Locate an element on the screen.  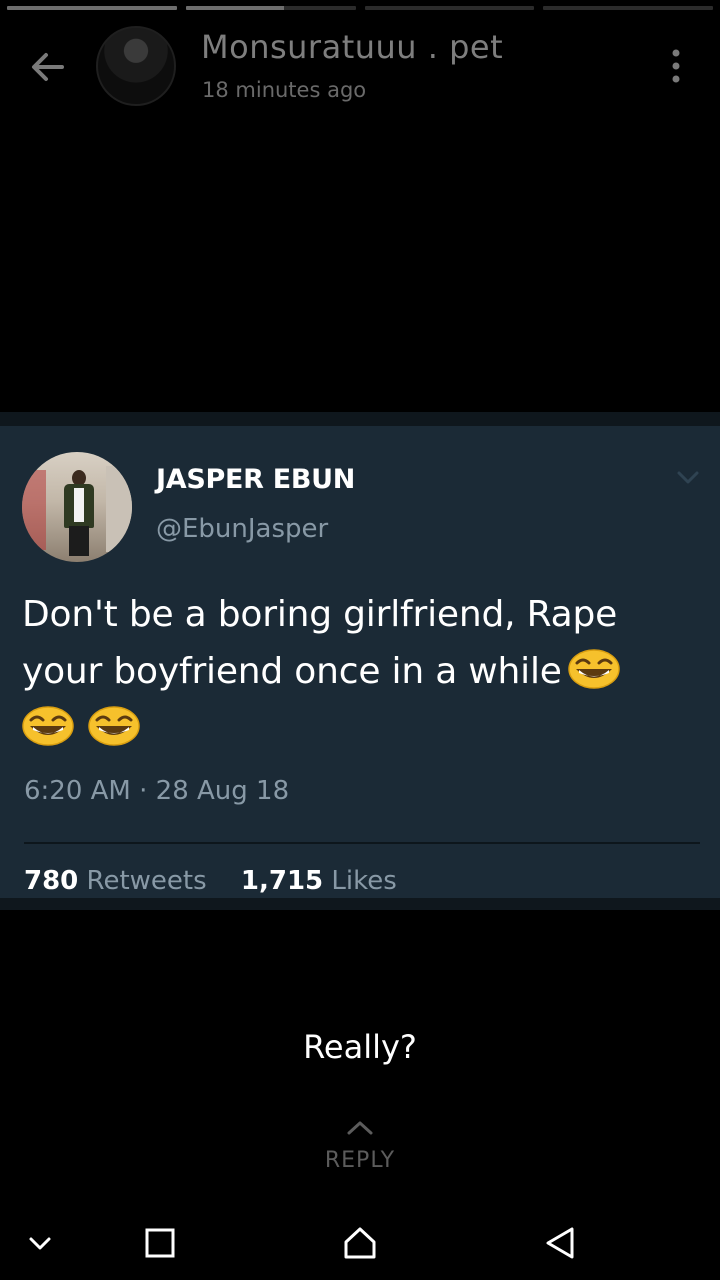
chevron-up-icon is located at coordinates (360, 1128).